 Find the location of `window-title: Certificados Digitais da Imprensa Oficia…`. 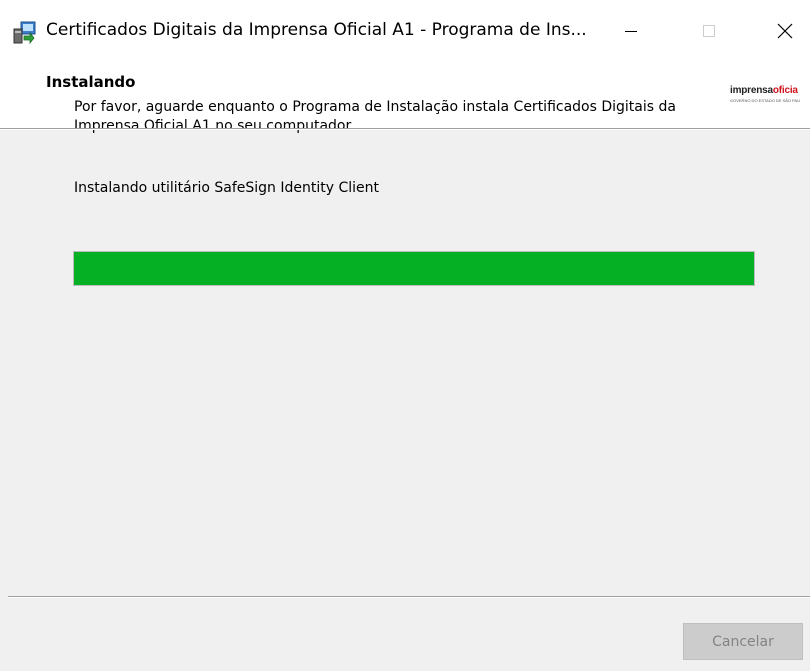

window-title: Certificados Digitais da Imprensa Oficia… is located at coordinates (316, 30).